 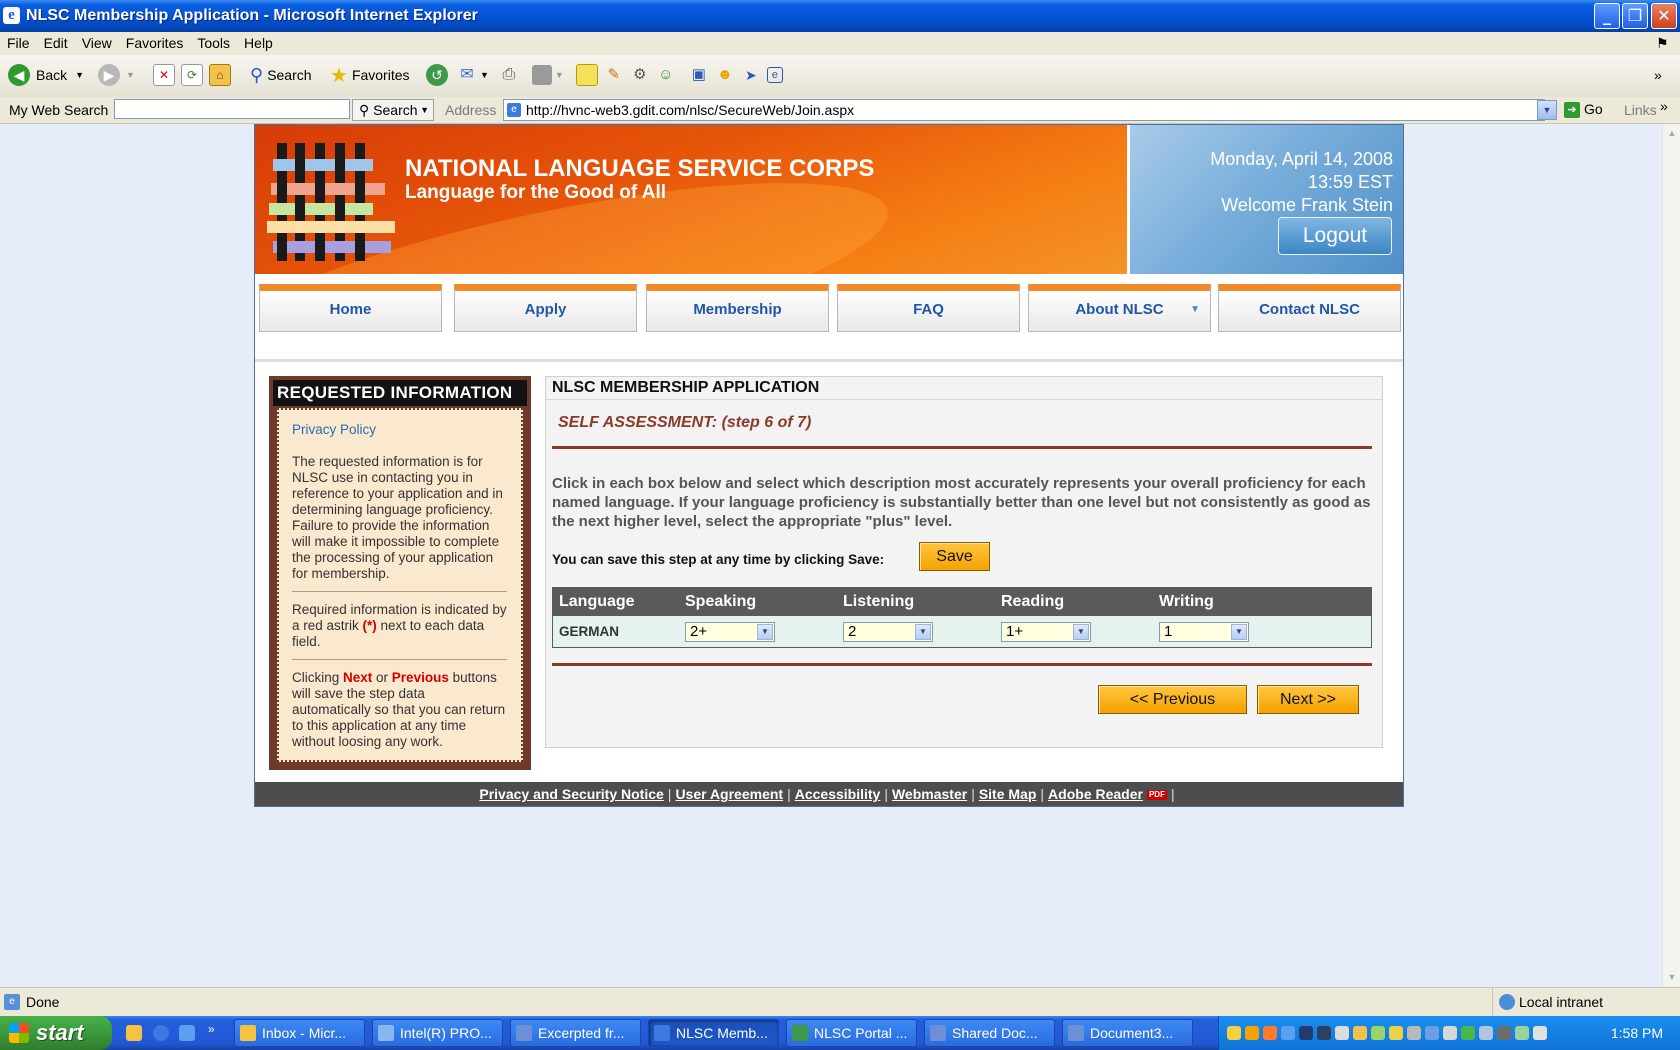 I want to click on stop-icon: ✕, so click(x=164, y=75).